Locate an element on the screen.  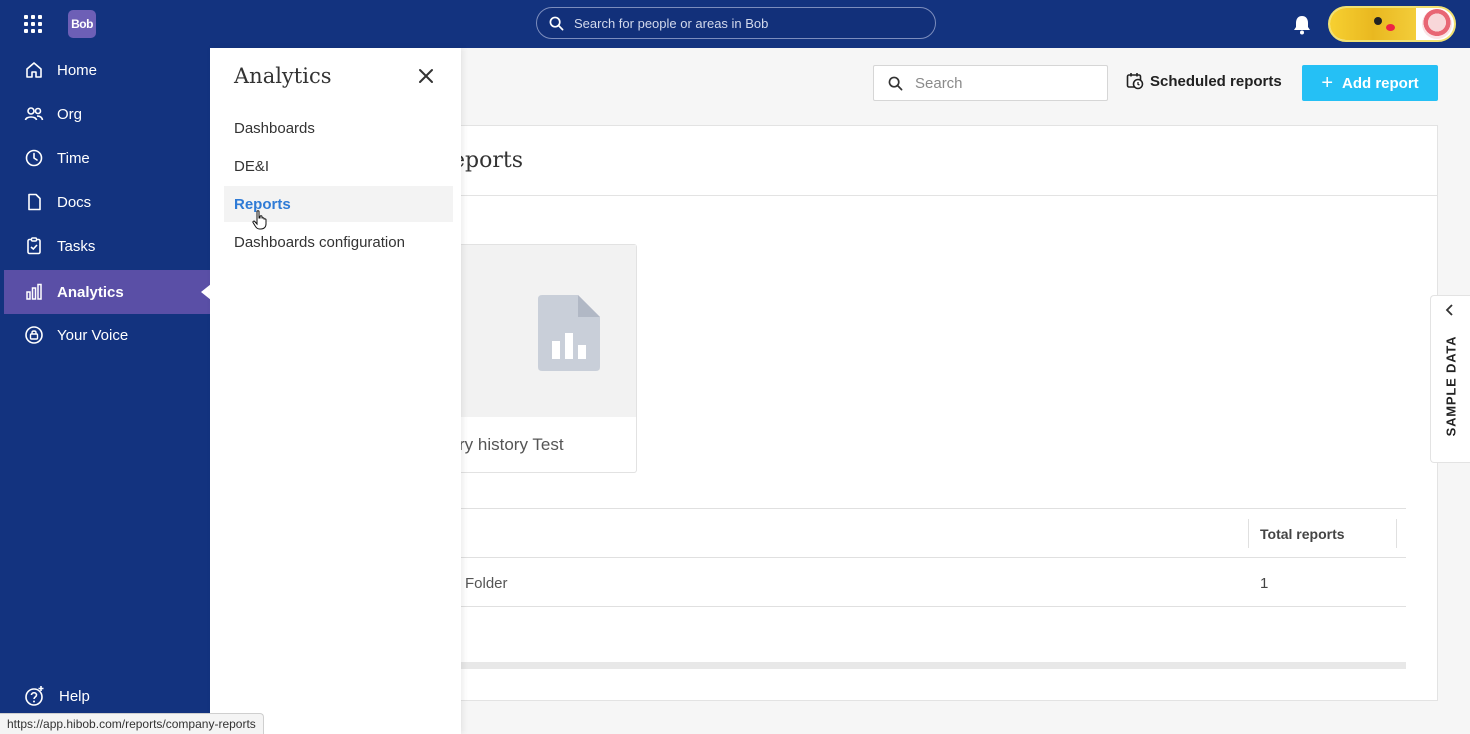
report-card: ry history Test is located at coordinates (538, 358).